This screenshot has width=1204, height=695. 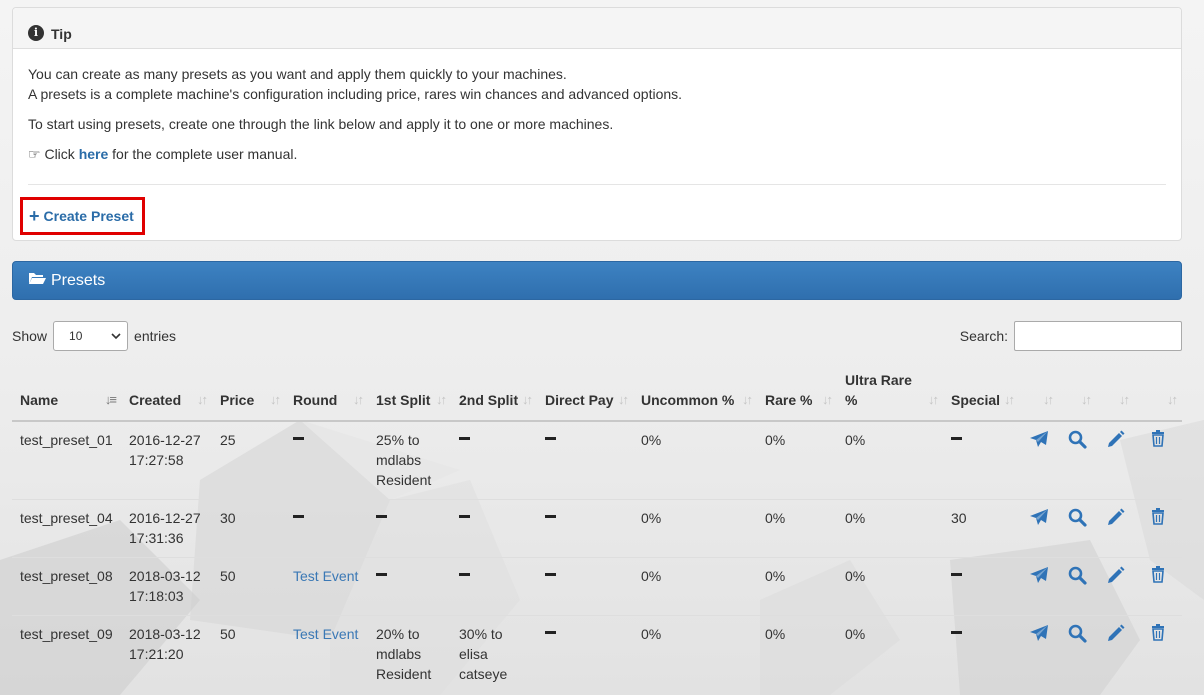 What do you see at coordinates (66, 392) in the screenshot?
I see `column-header-0: Name ↓≡` at bounding box center [66, 392].